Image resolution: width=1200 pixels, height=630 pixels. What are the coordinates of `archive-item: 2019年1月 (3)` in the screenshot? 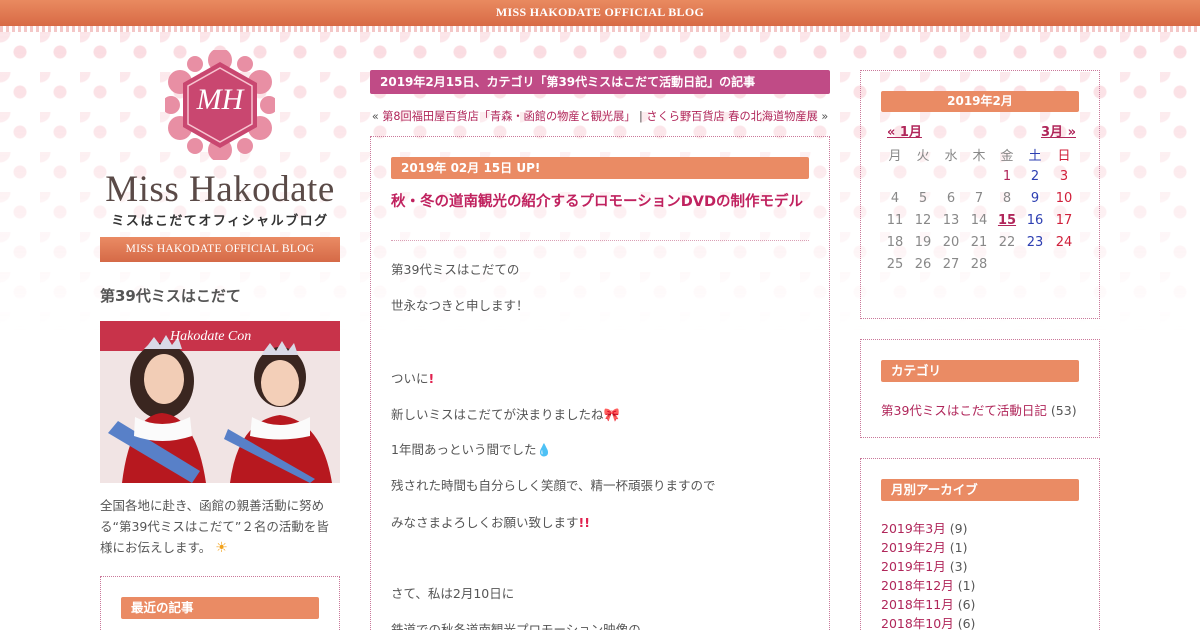 It's located at (924, 565).